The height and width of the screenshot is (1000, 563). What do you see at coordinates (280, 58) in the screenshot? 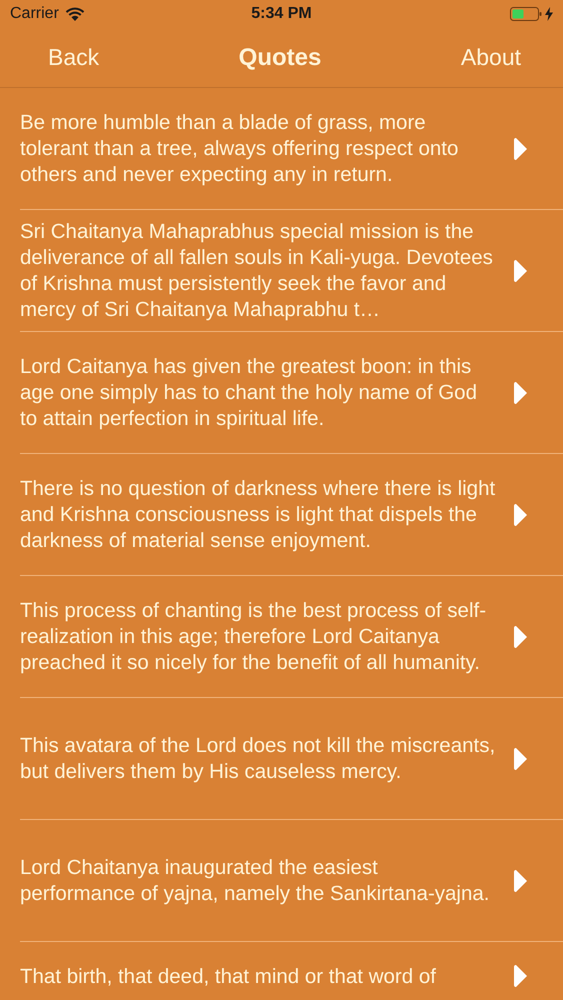
I see `nav-title: Quotes` at bounding box center [280, 58].